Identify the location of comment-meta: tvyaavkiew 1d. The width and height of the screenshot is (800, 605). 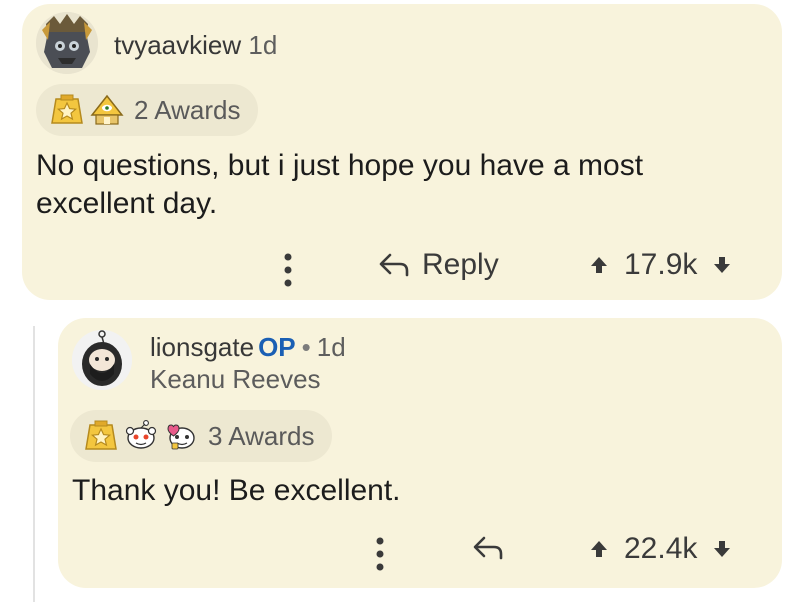
(195, 45).